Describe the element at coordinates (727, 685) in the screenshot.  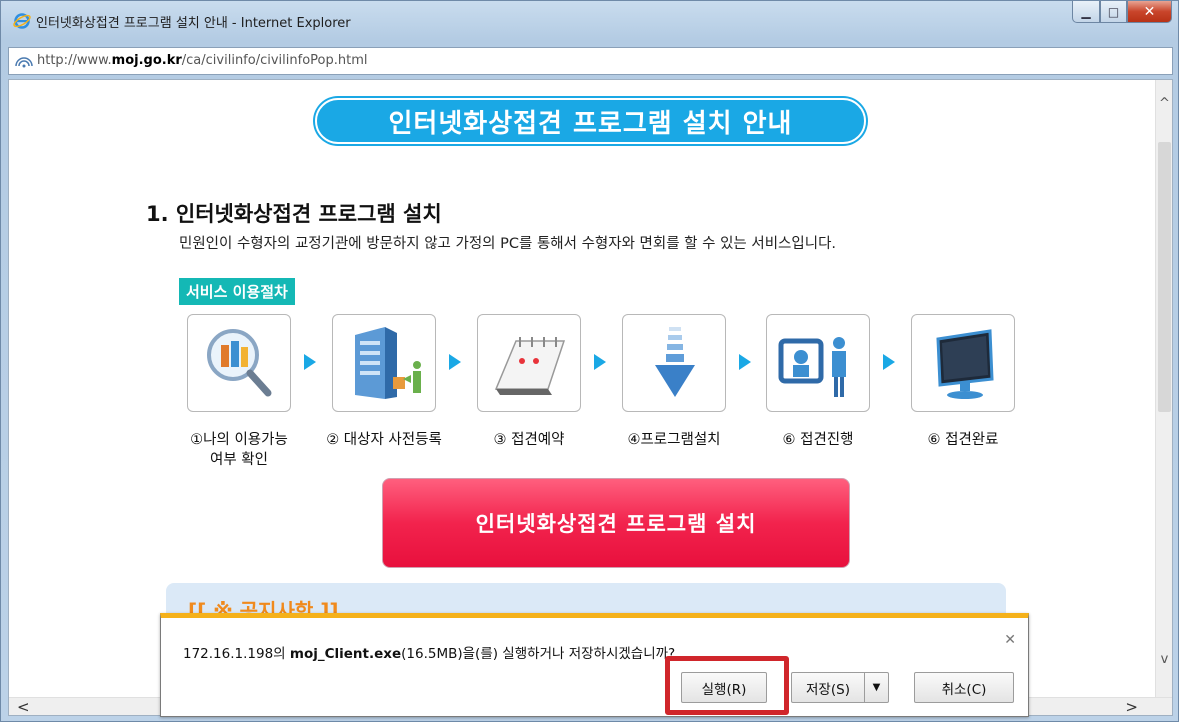
I see `run-button-highlight` at that location.